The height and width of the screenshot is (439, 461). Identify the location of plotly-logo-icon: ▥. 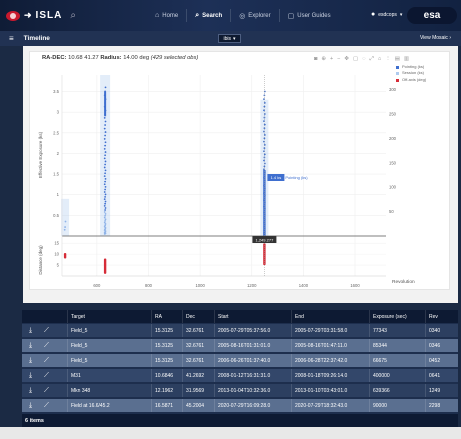
(406, 59).